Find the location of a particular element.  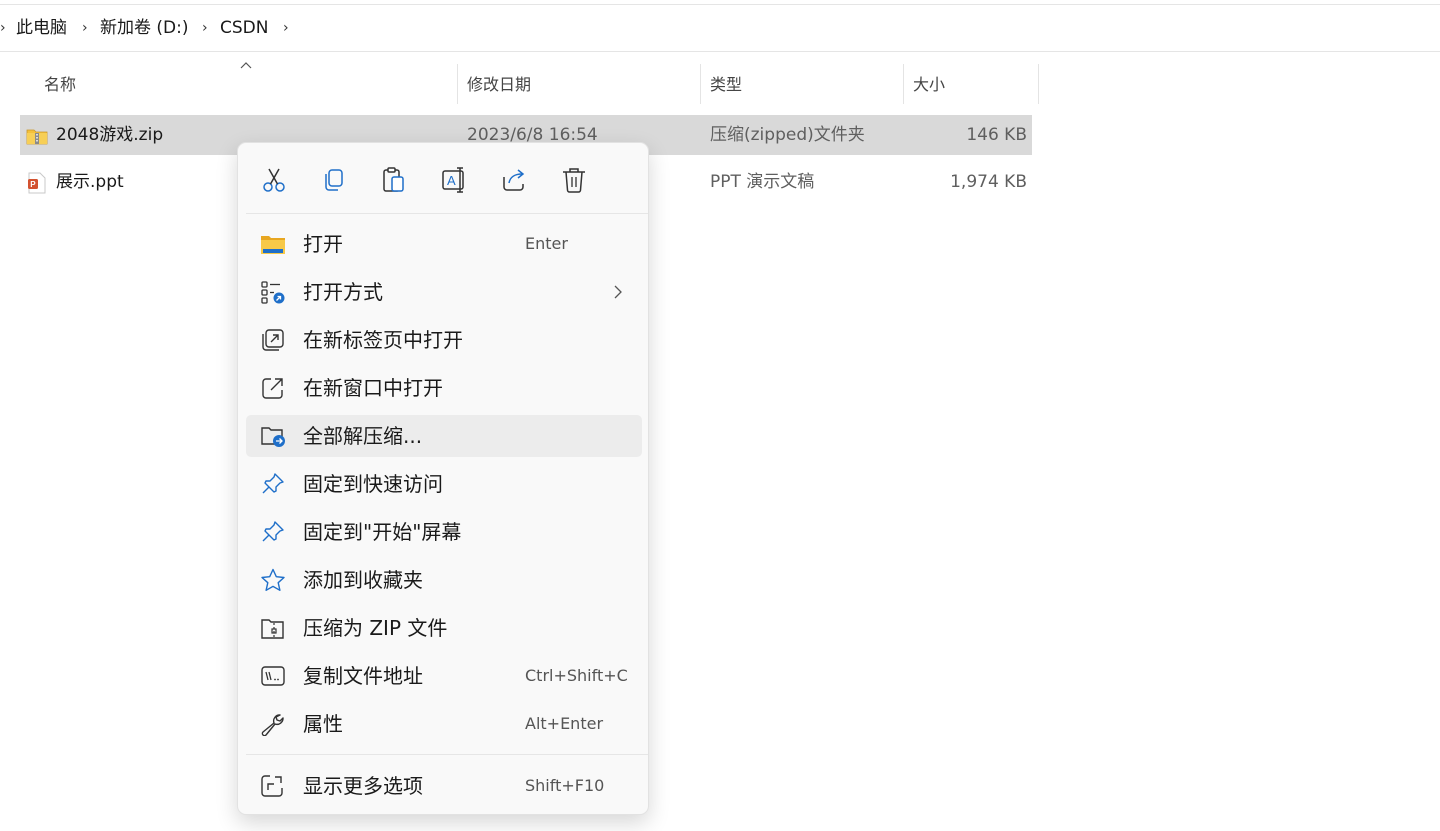

copy-icon is located at coordinates (334, 180).